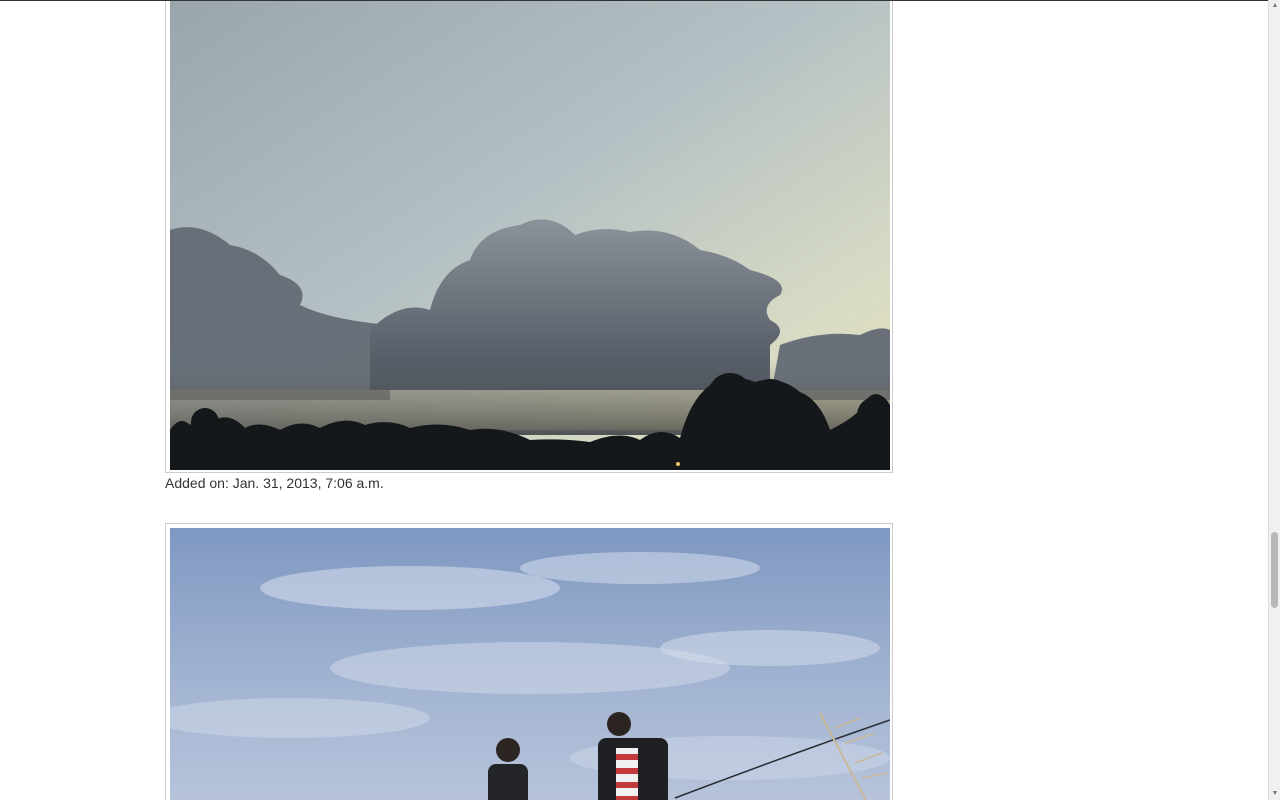 Image resolution: width=1280 pixels, height=800 pixels. Describe the element at coordinates (1275, 794) in the screenshot. I see `scroll-down-arrow-icon: ▼` at that location.